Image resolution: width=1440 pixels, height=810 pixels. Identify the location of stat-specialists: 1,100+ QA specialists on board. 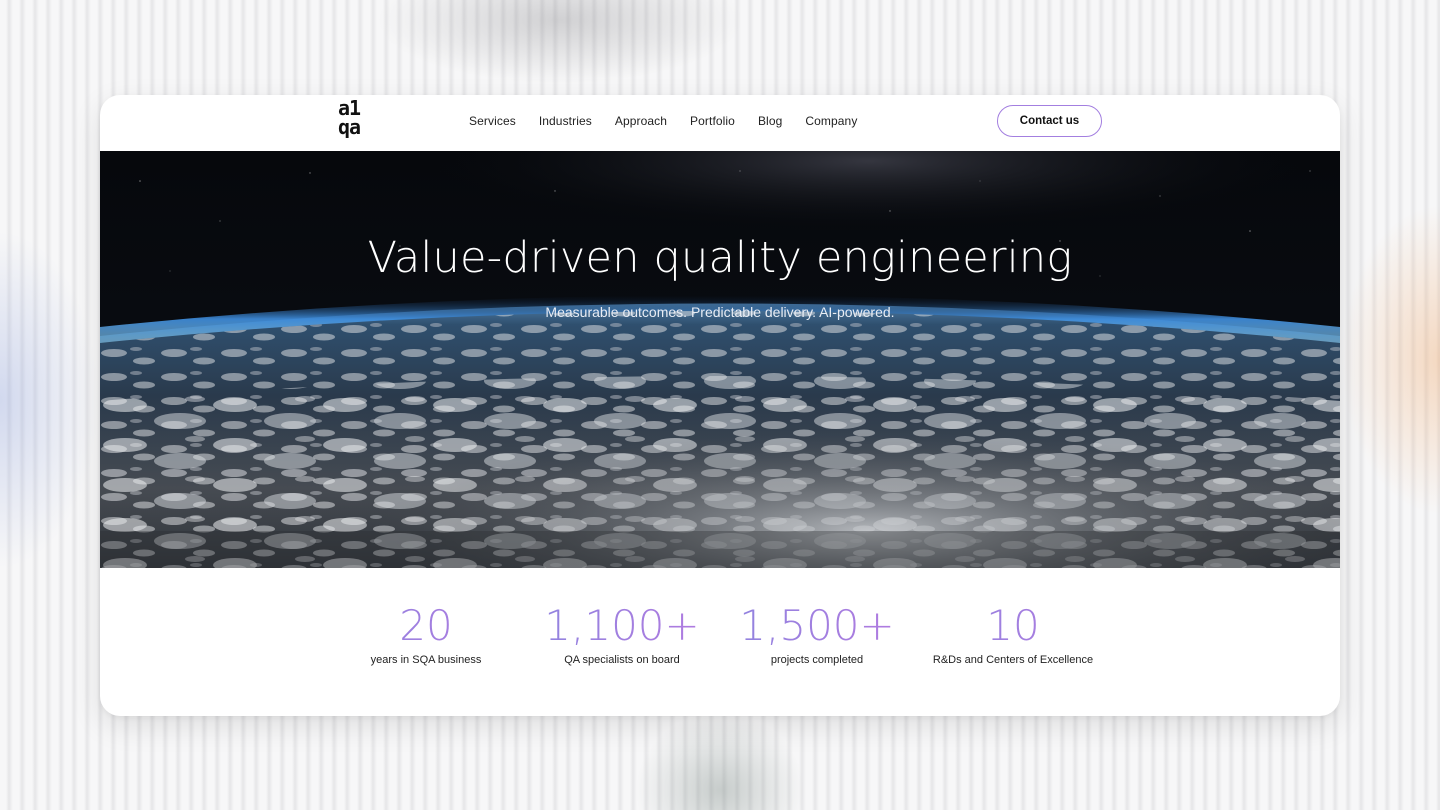
(622, 633).